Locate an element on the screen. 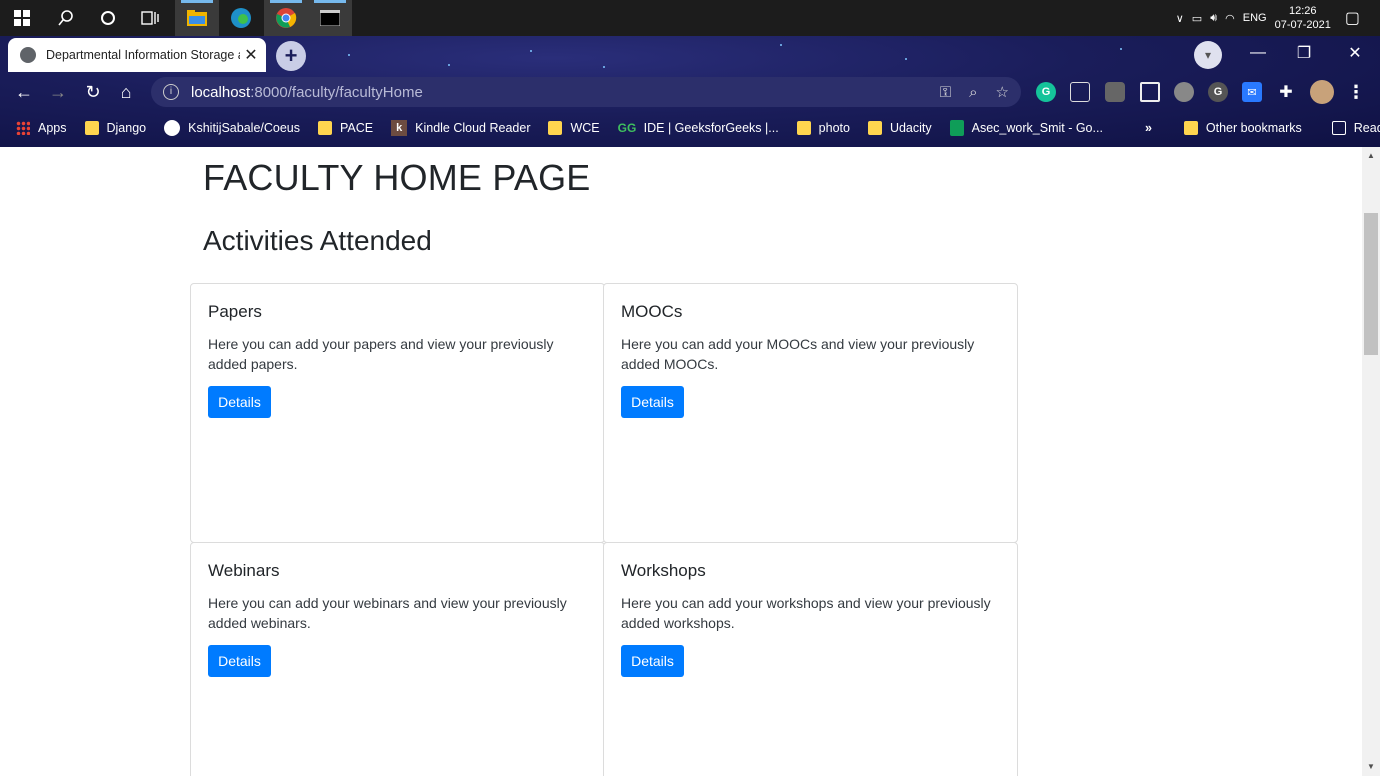 The image size is (1380, 776). omnibox-actions: ⚿ ⌕ ☆ is located at coordinates (974, 92).